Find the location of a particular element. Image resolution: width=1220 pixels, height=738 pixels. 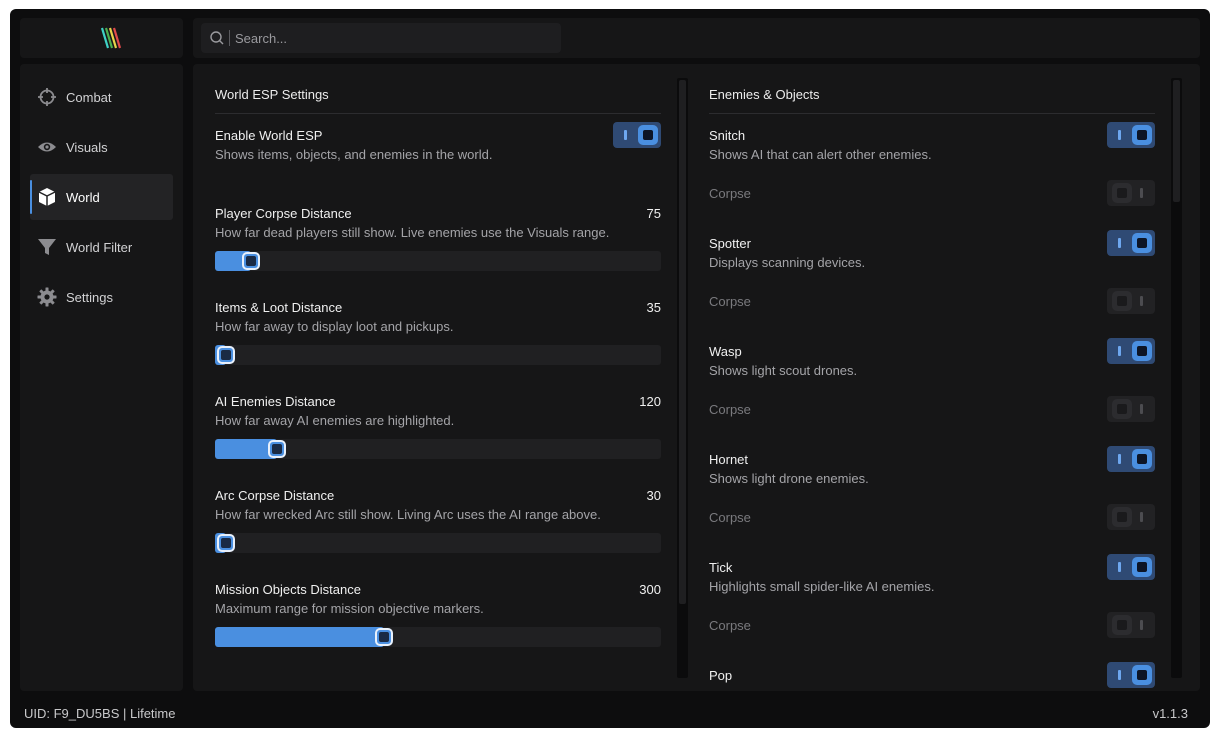

left-scrollbar is located at coordinates (682, 378).